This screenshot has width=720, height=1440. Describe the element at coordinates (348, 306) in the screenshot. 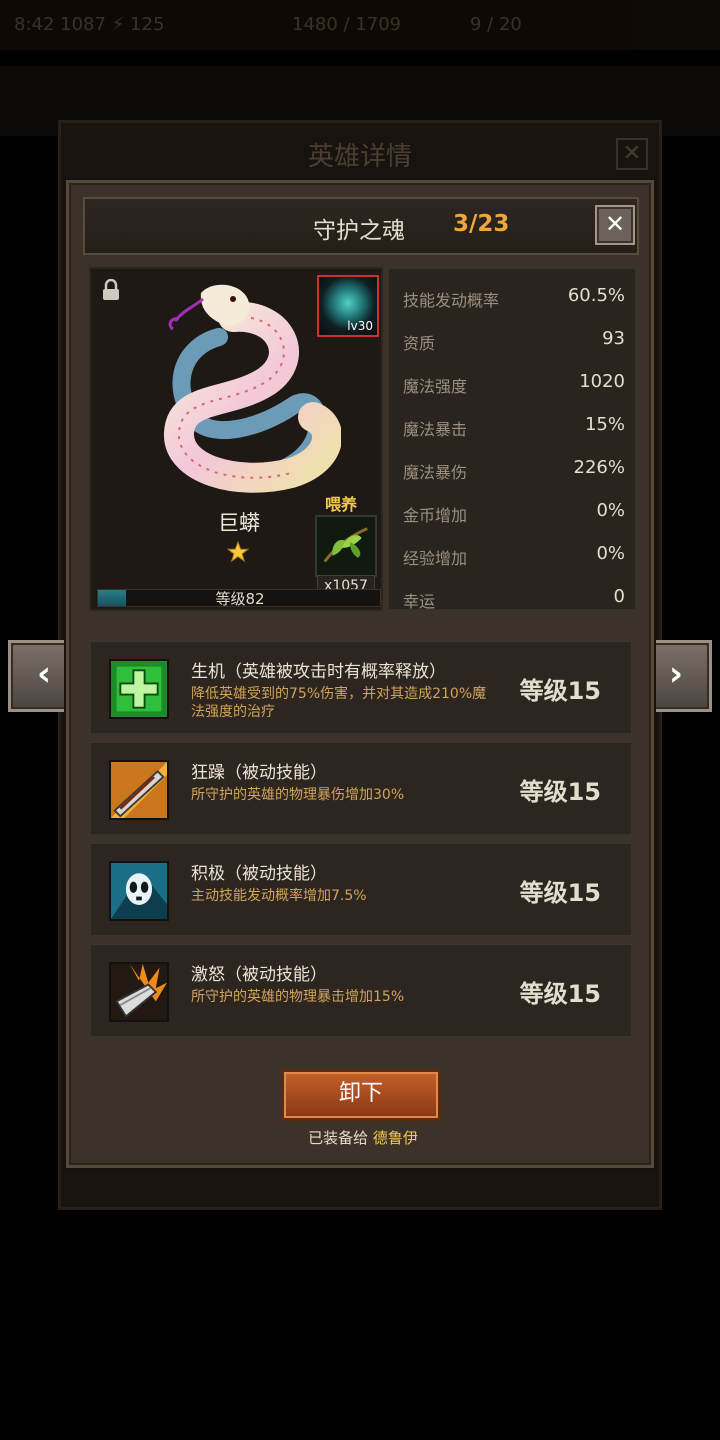

I see `skill-orb-icon: lv30` at that location.